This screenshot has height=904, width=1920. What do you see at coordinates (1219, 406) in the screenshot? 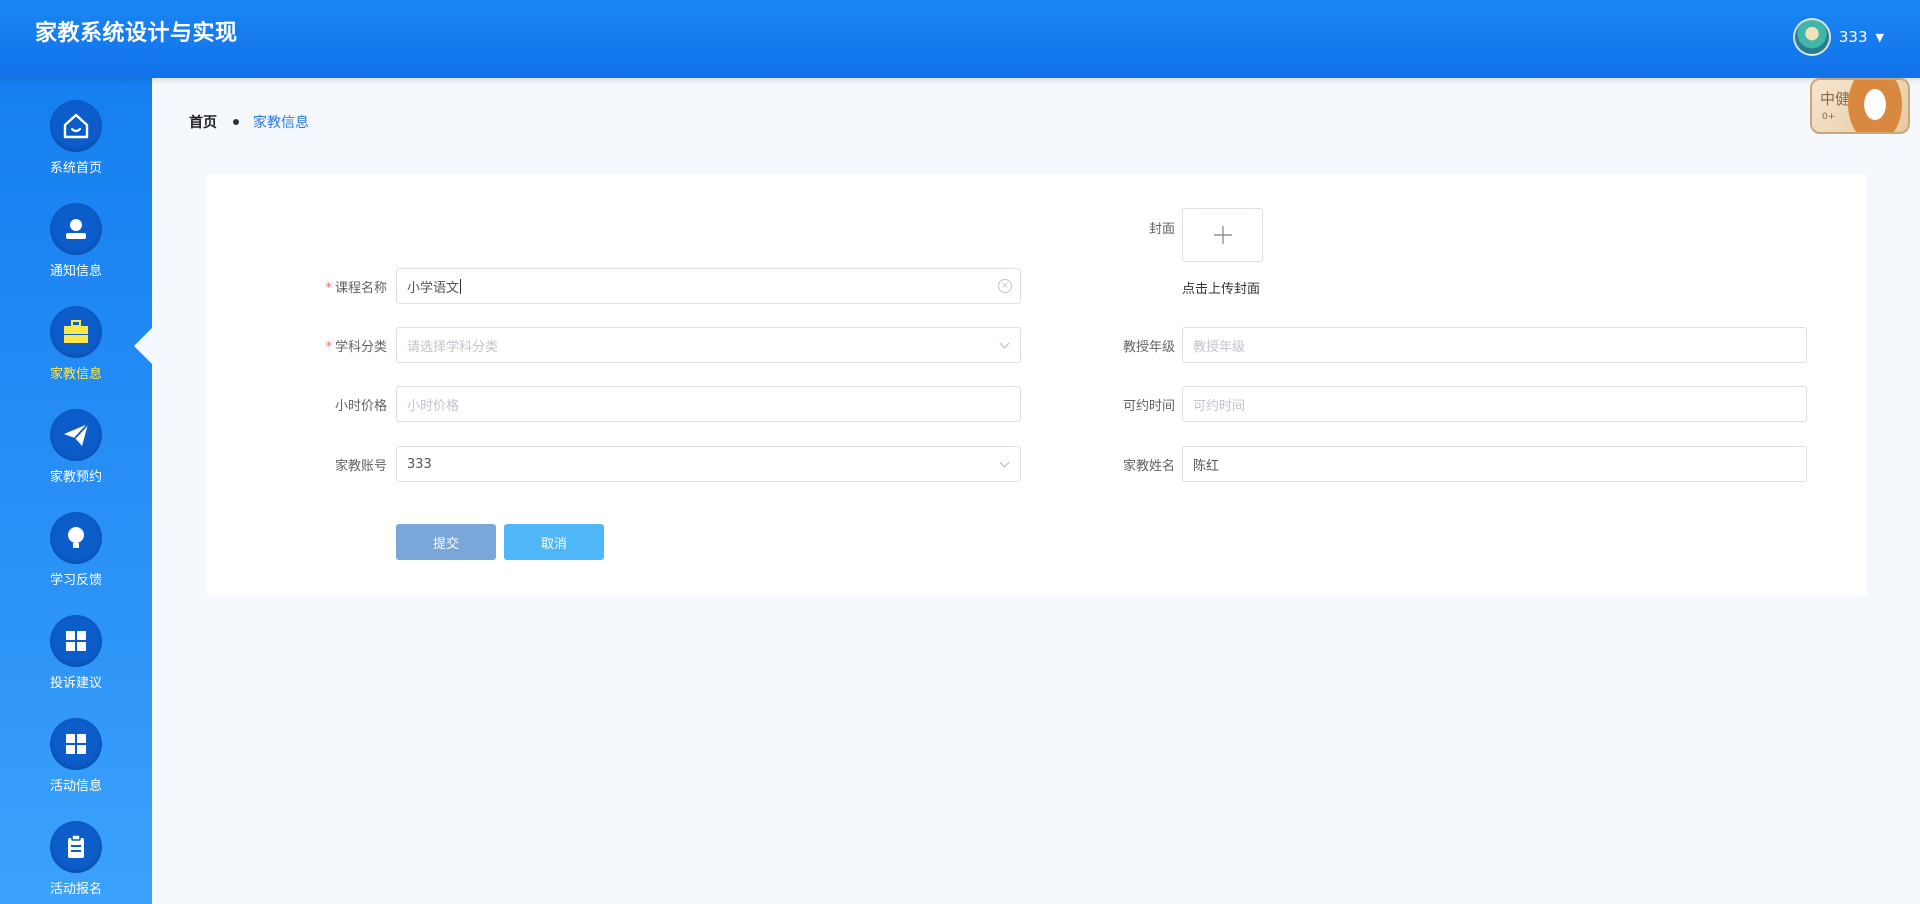
I see `time-placeholder: 可约时间` at bounding box center [1219, 406].